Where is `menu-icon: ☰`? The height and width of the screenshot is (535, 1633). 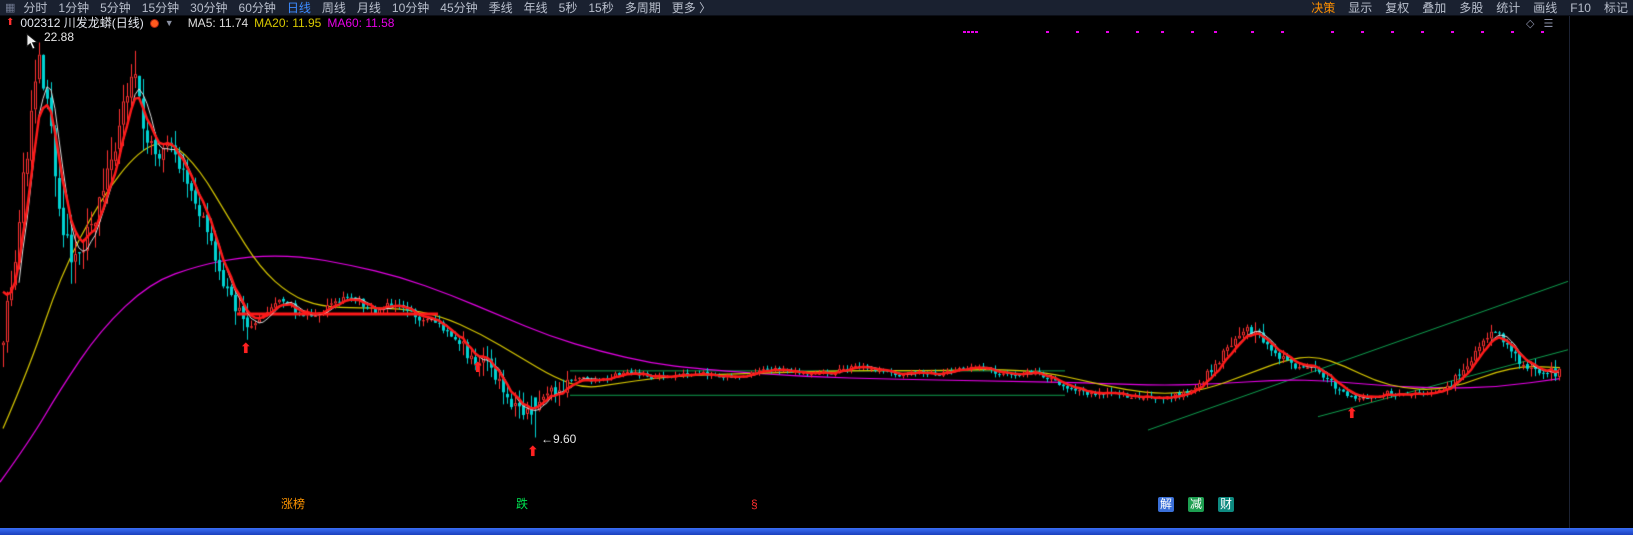
menu-icon: ☰ is located at coordinates (1548, 23).